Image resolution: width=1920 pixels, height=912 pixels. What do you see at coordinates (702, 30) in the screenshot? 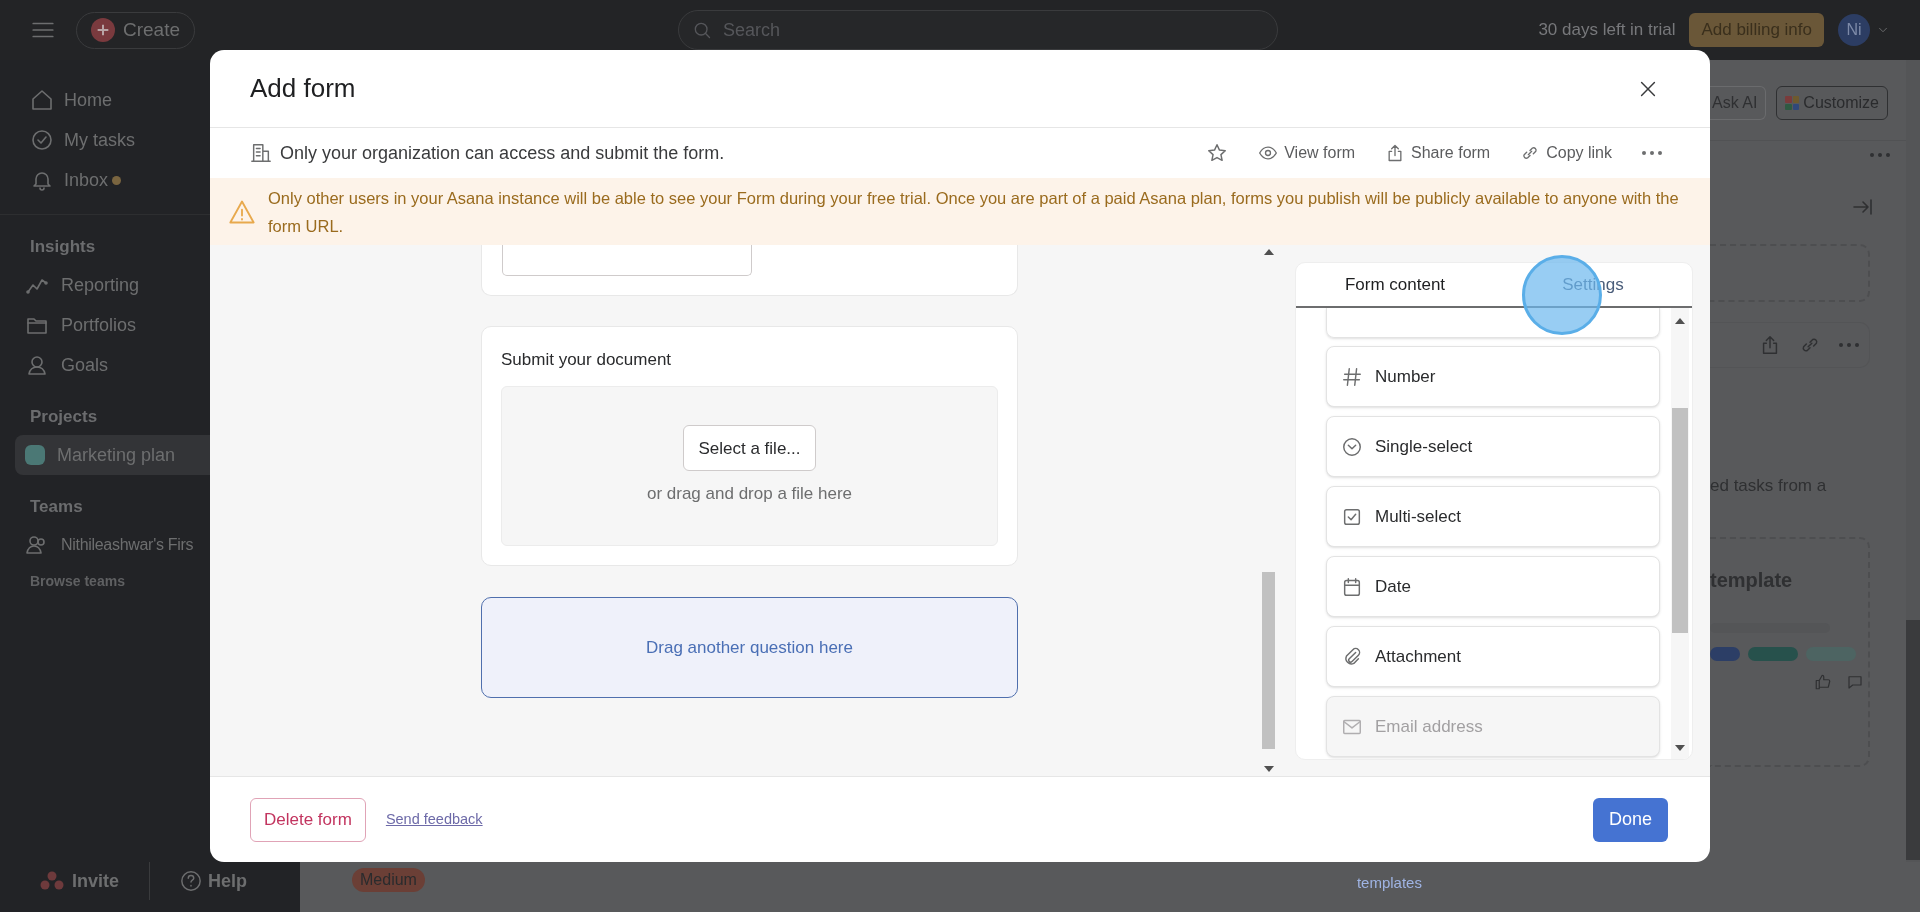
I see `search-icon` at bounding box center [702, 30].